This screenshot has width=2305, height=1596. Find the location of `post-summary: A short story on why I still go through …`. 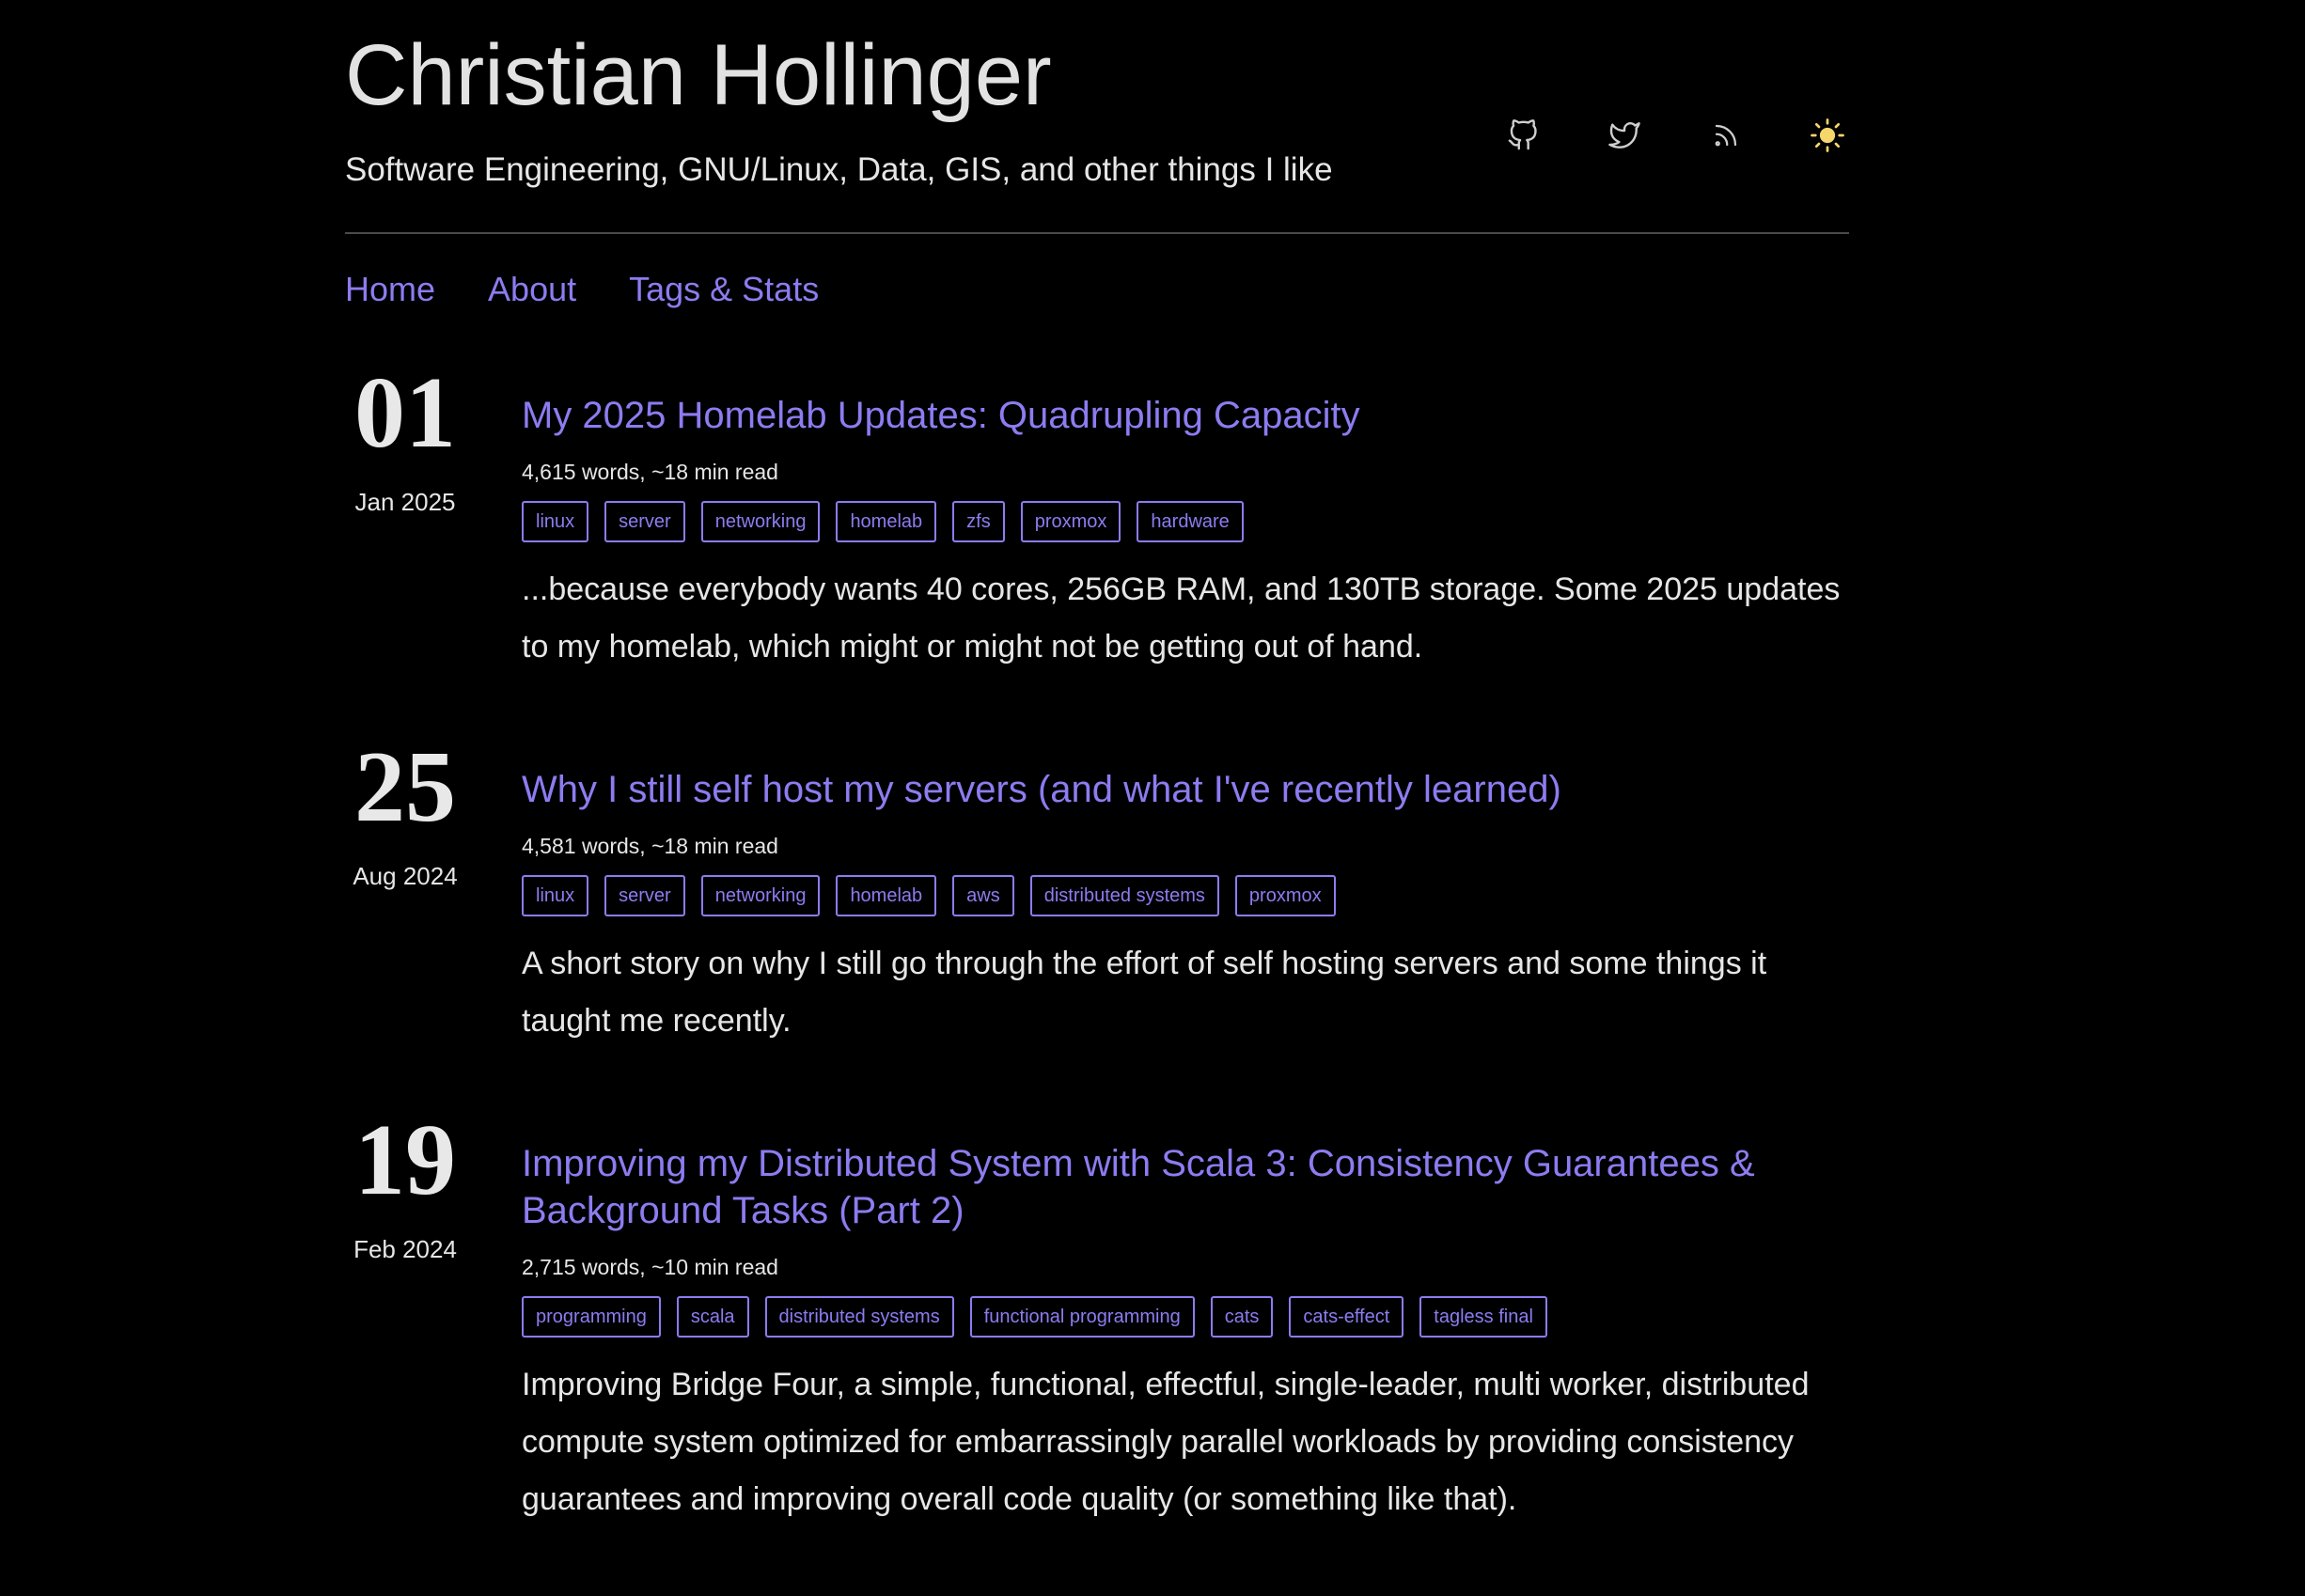

post-summary: A short story on why I still go through … is located at coordinates (1145, 992).